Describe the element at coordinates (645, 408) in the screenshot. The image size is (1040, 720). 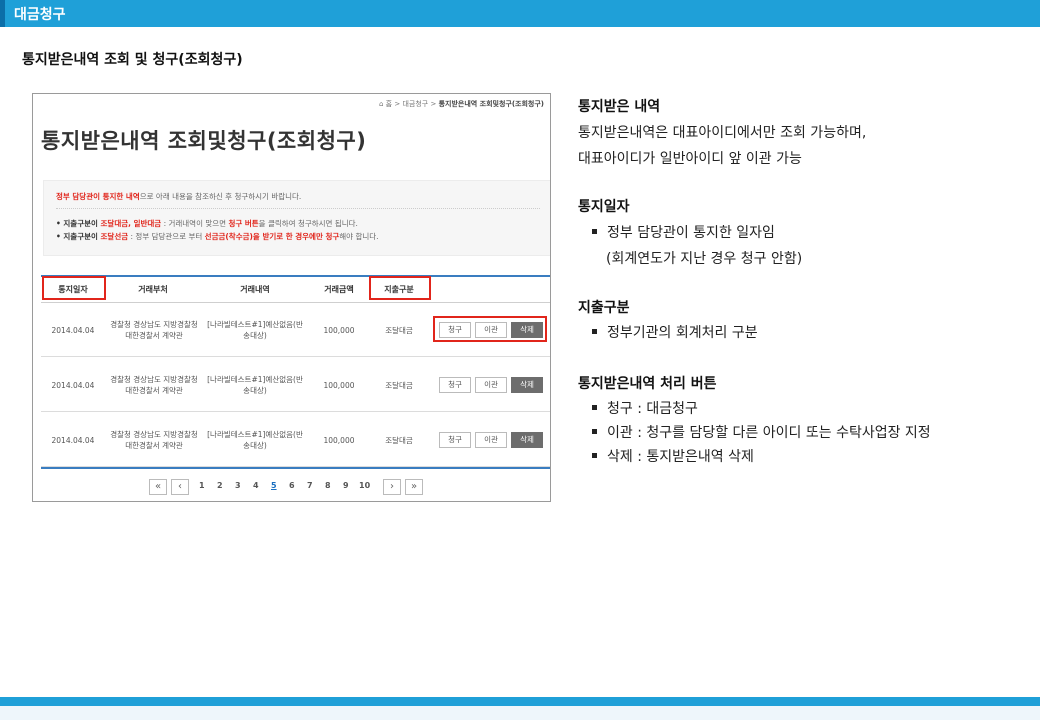
I see `note-bullet: 청구 : 대금청구` at that location.